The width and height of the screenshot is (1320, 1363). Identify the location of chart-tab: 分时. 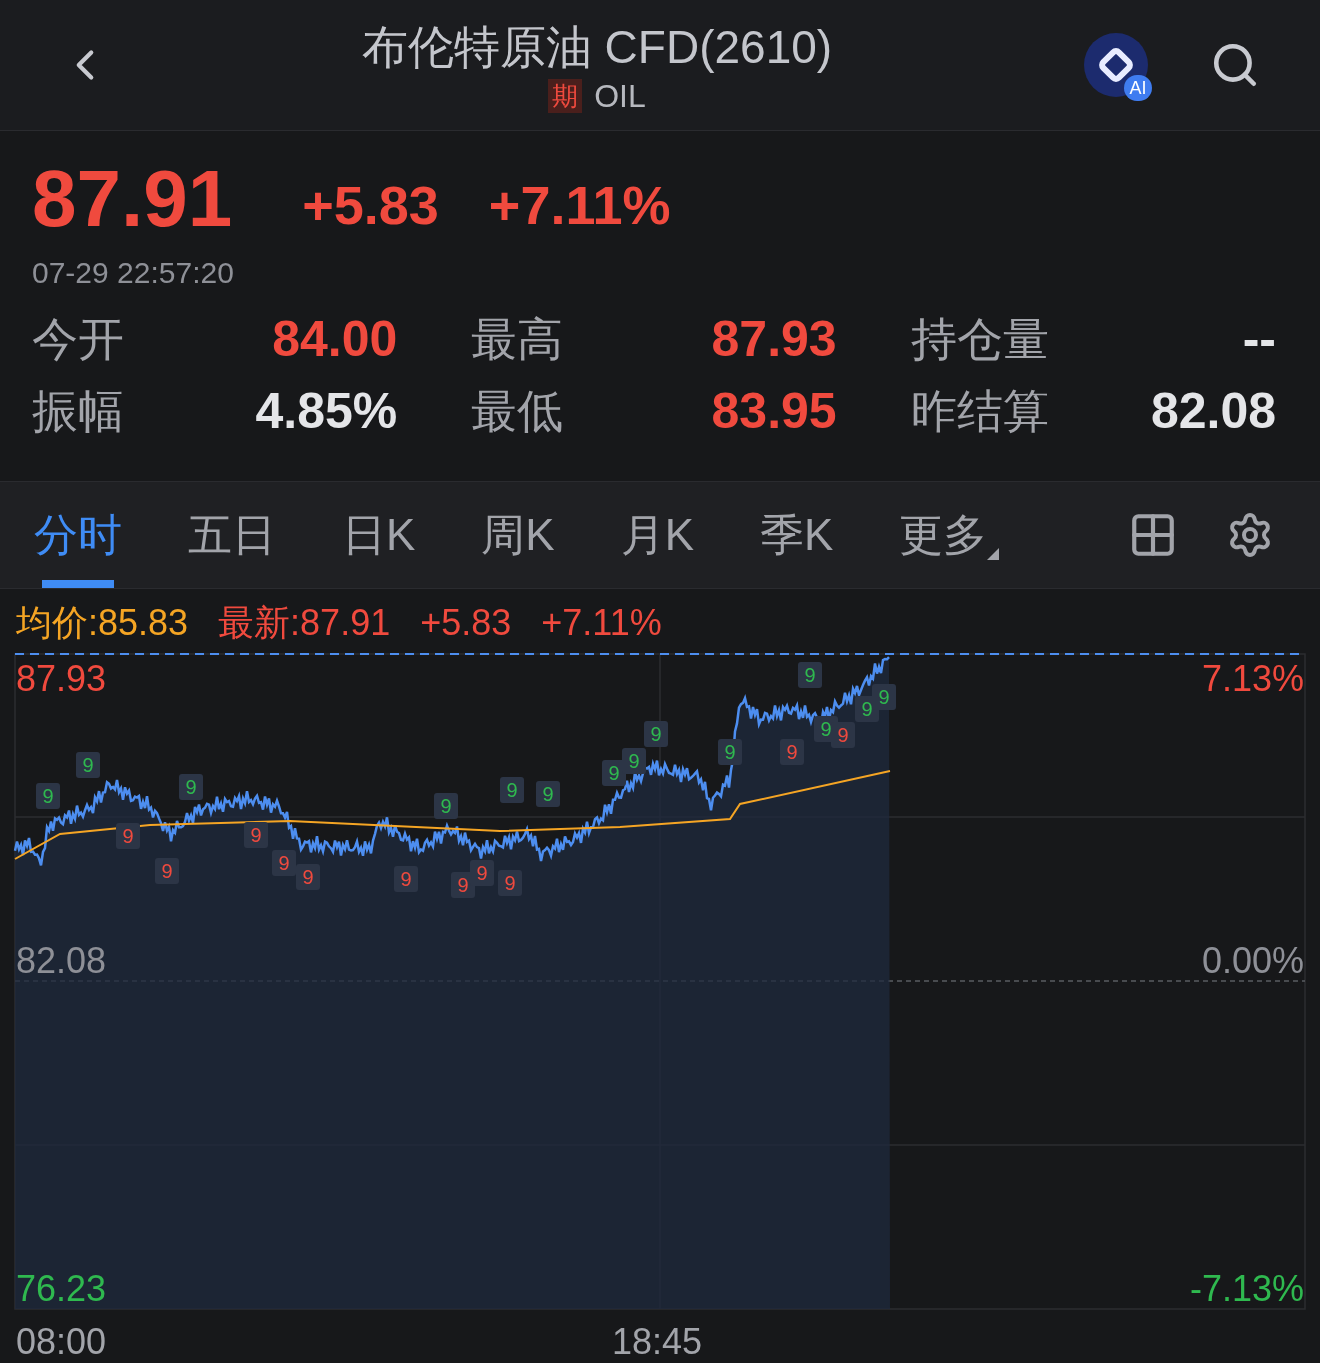
(78, 535).